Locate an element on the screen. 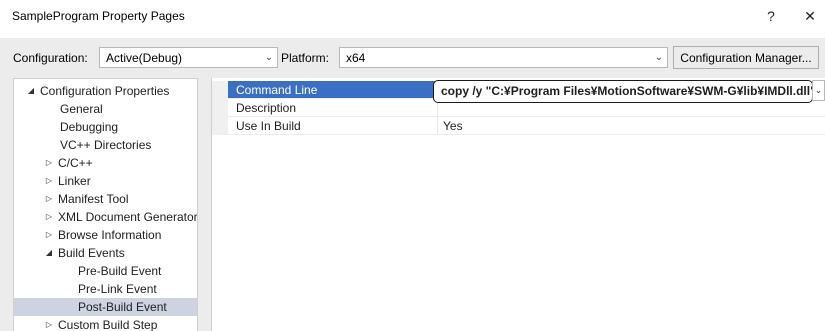 The height and width of the screenshot is (331, 825). tree-item: ▷ XML Document Generator is located at coordinates (105, 217).